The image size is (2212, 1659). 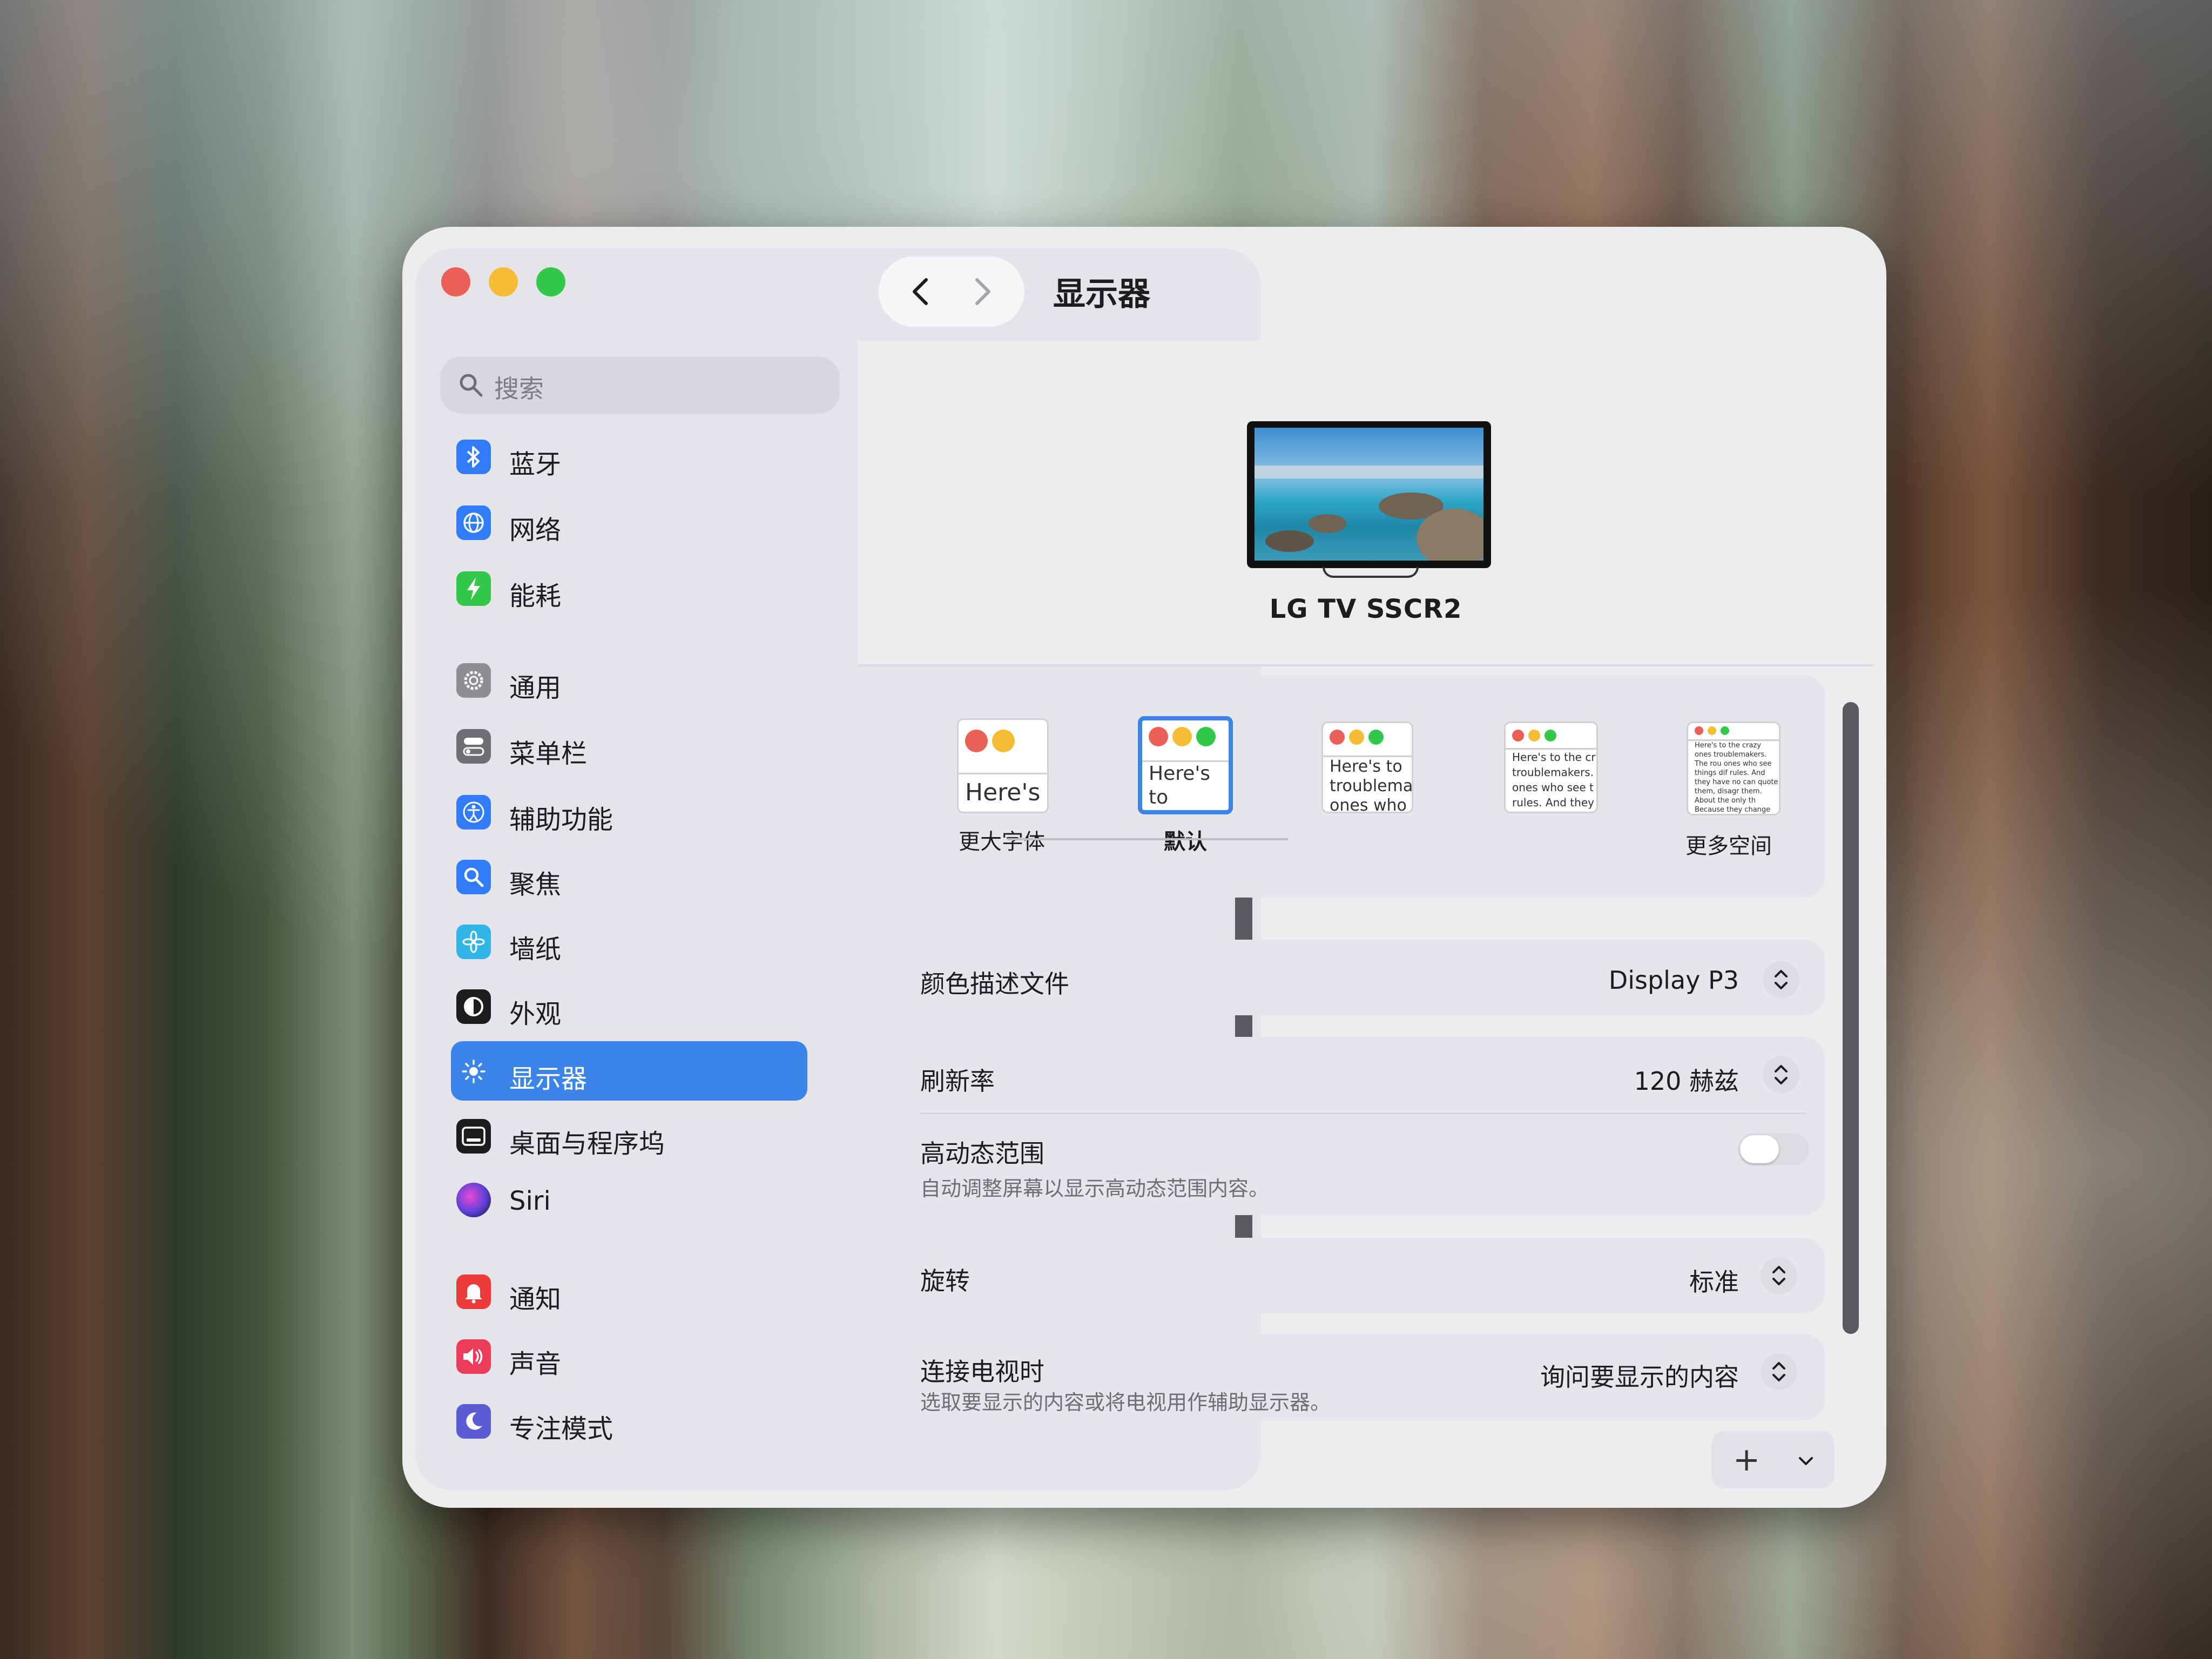 I want to click on sidebar-item-label: 网络, so click(x=535, y=530).